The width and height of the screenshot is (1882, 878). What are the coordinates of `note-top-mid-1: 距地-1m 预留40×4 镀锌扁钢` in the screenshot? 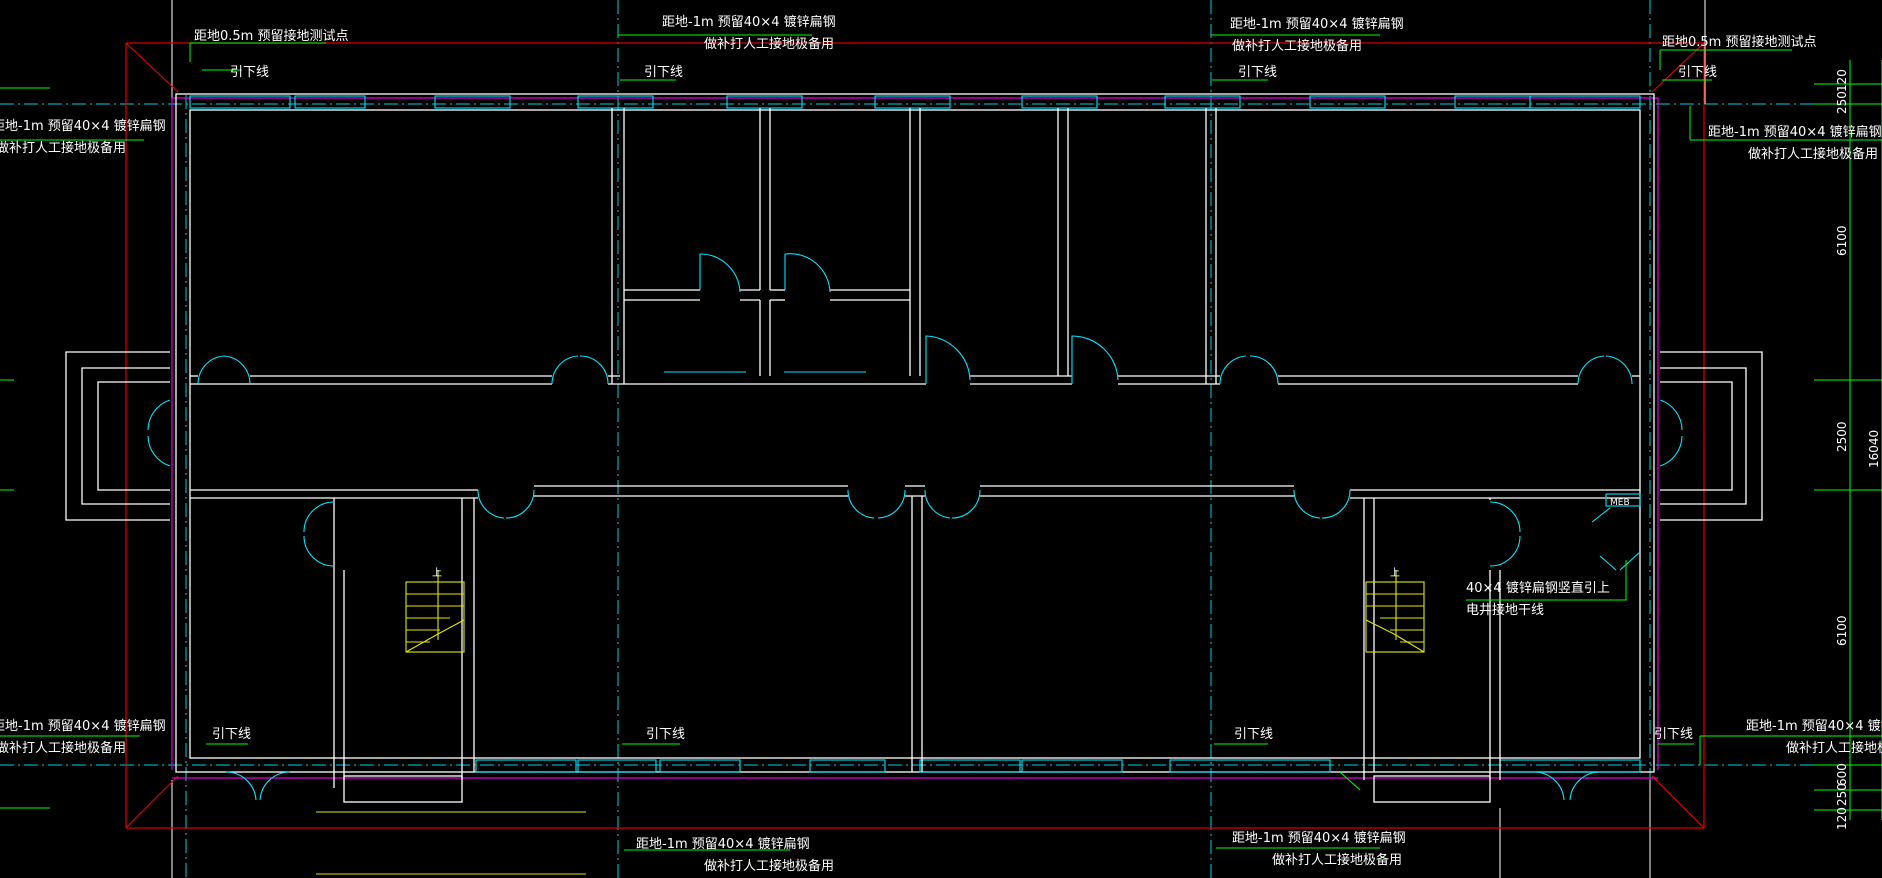 It's located at (749, 22).